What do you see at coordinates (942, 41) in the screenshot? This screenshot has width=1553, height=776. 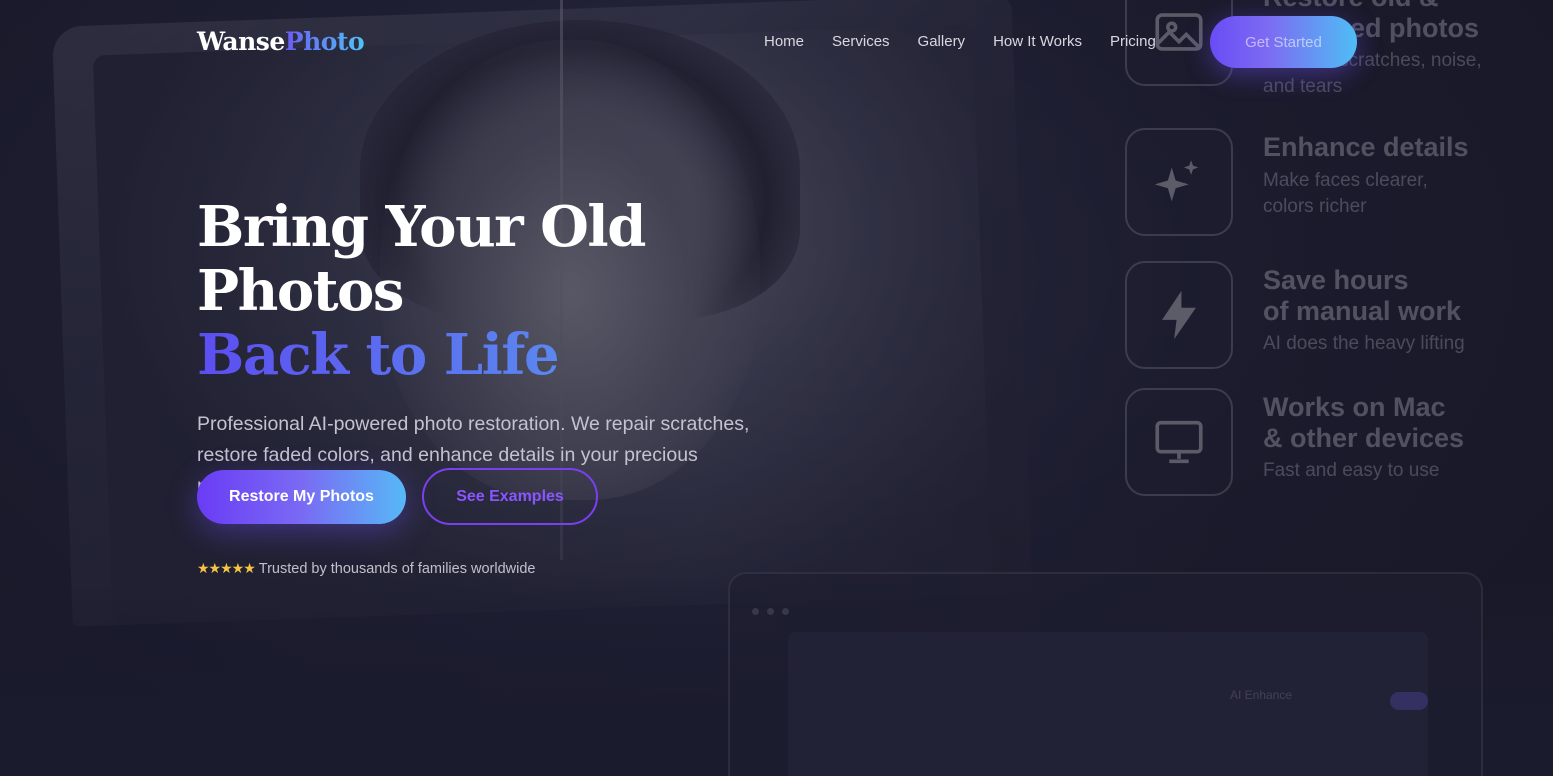 I see `nav-link-gallery: Gallery` at bounding box center [942, 41].